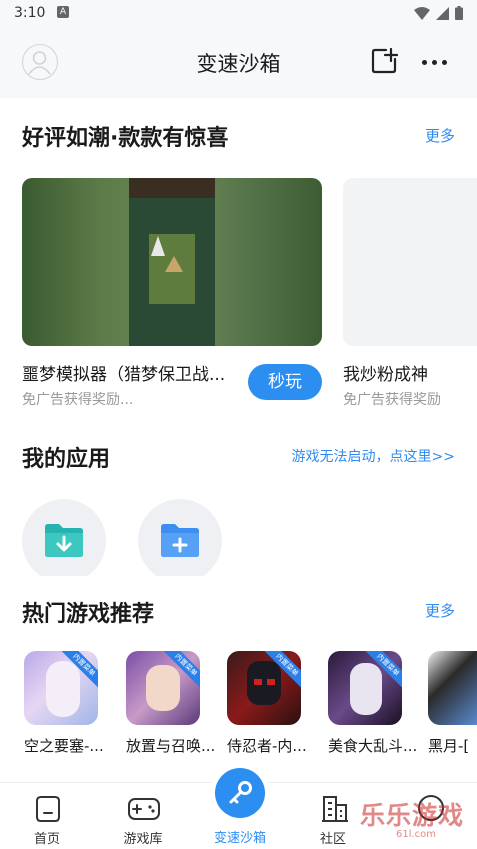 The image size is (477, 849). I want to click on watermark-url: 61l.com, so click(416, 834).